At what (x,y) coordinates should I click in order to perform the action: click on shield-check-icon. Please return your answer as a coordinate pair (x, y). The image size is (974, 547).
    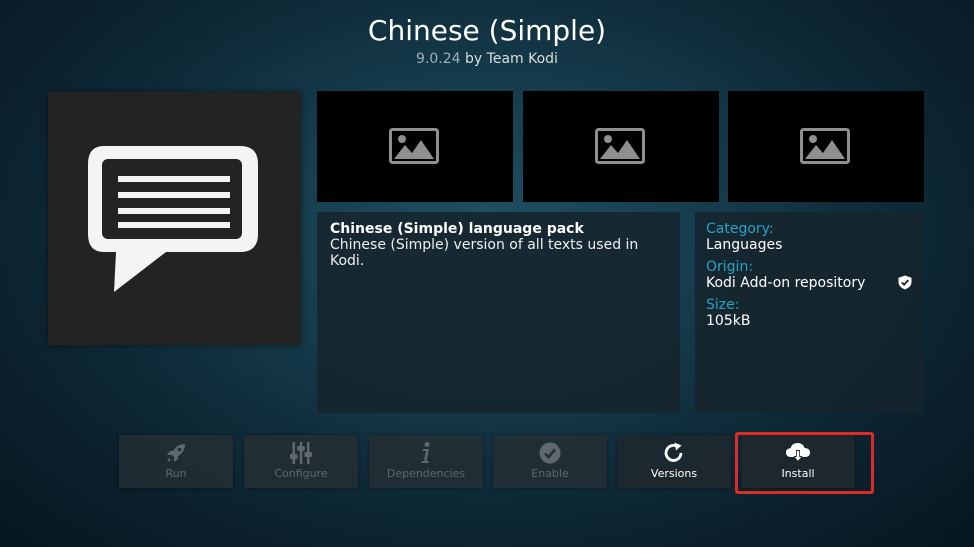
    Looking at the image, I should click on (905, 282).